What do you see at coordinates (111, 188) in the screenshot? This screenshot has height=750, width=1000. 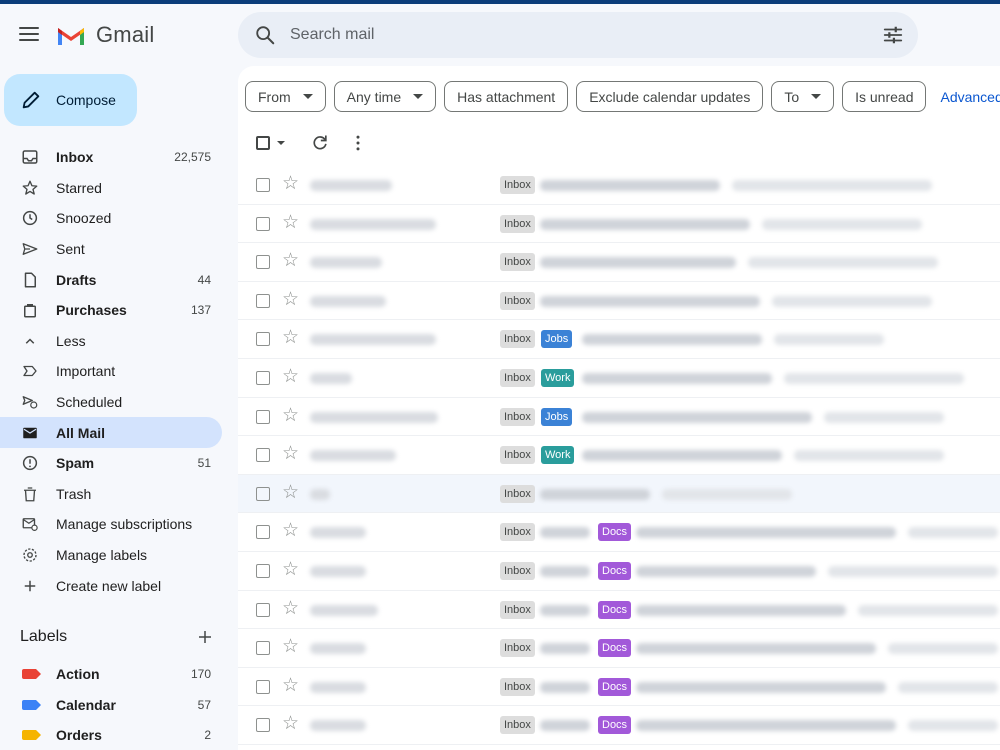 I see `sidebar-item-starred: Starred` at bounding box center [111, 188].